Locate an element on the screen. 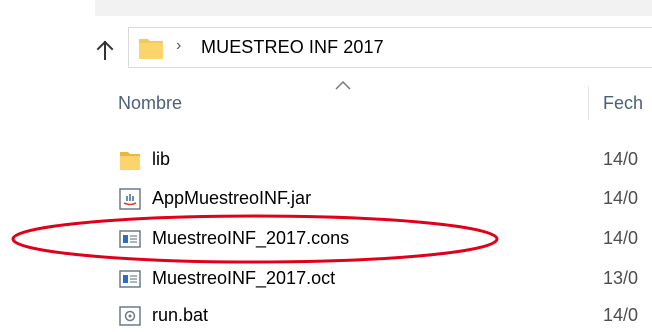 This screenshot has width=652, height=332. file-row-appmuestreoinf-jar: AppMuestreoINF.jar 14/0 is located at coordinates (381, 198).